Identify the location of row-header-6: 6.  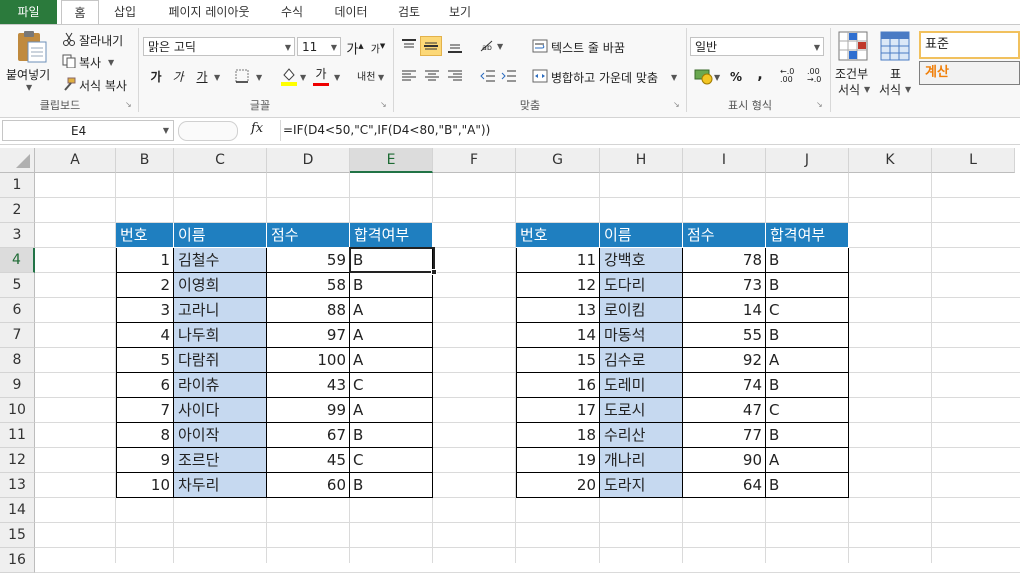
(17, 310).